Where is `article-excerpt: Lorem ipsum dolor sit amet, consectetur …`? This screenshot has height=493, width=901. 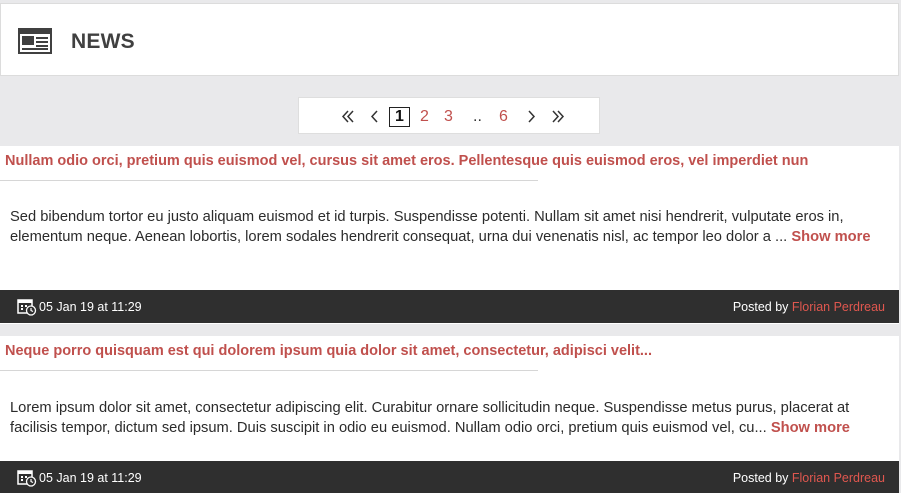 article-excerpt: Lorem ipsum dolor sit amet, consectetur … is located at coordinates (450, 418).